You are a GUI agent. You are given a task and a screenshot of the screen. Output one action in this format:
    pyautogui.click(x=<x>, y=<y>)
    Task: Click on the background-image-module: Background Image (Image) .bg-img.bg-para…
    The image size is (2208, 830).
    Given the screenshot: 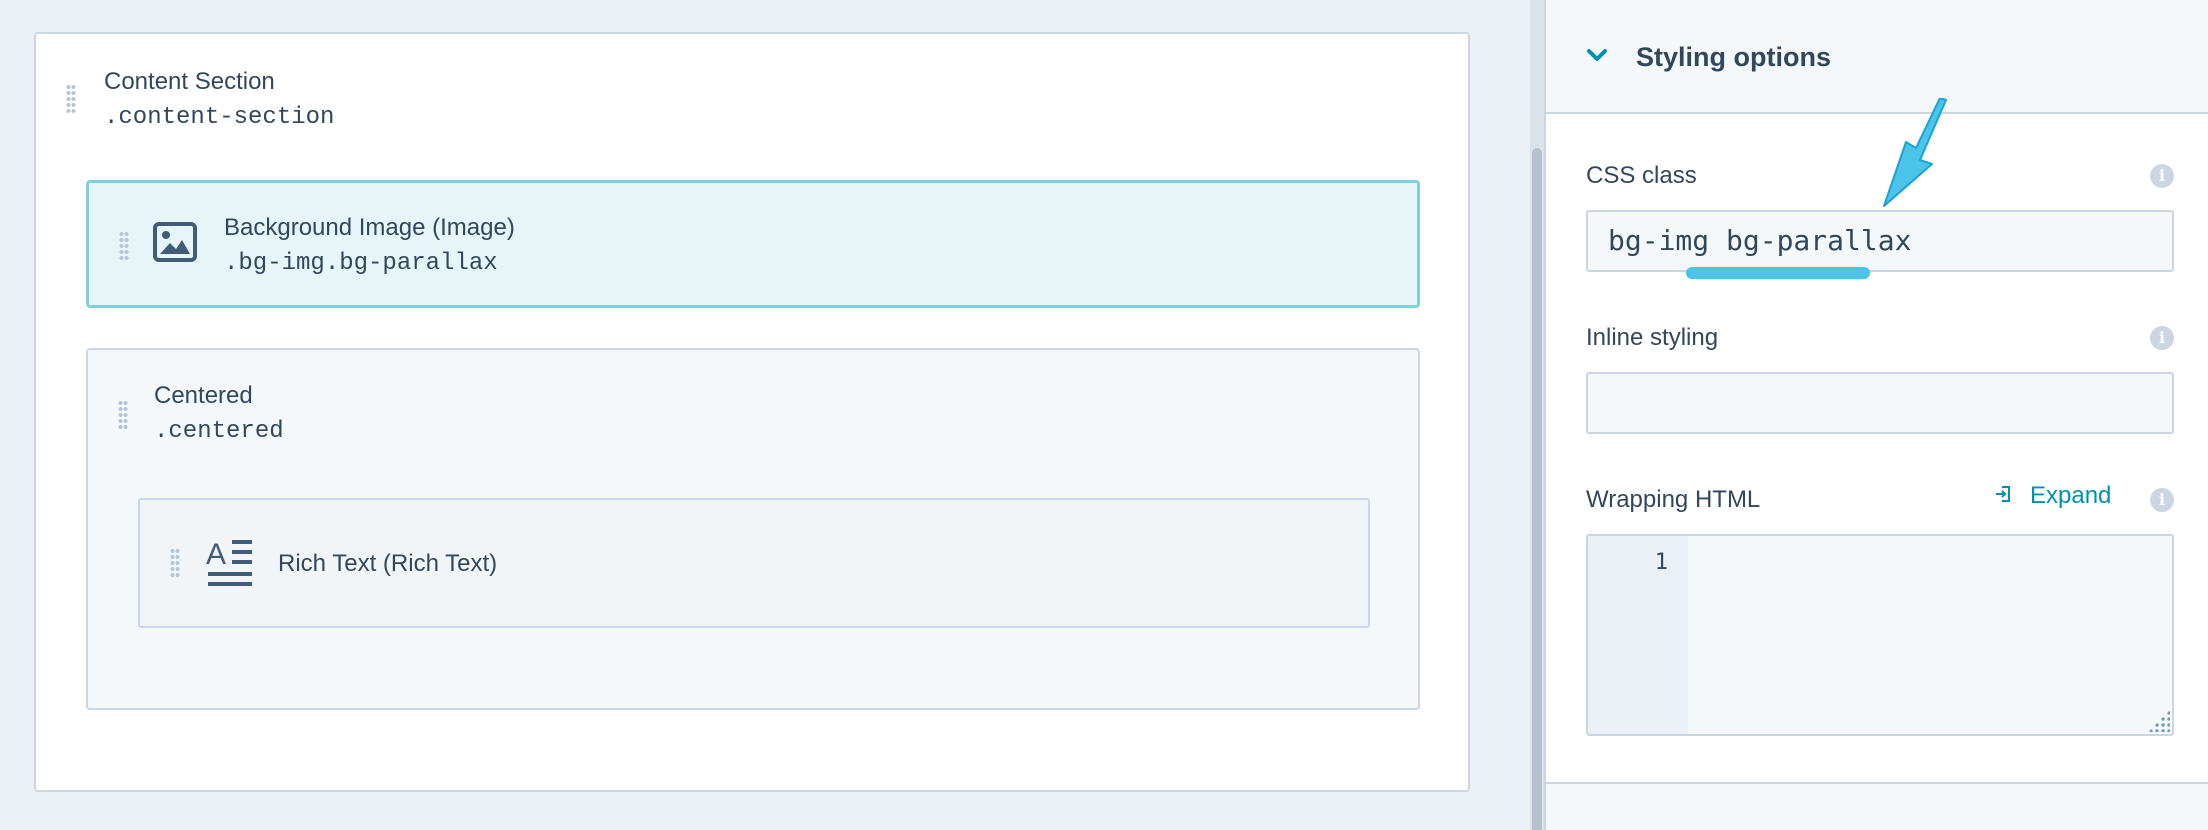 What is the action you would take?
    pyautogui.click(x=753, y=244)
    